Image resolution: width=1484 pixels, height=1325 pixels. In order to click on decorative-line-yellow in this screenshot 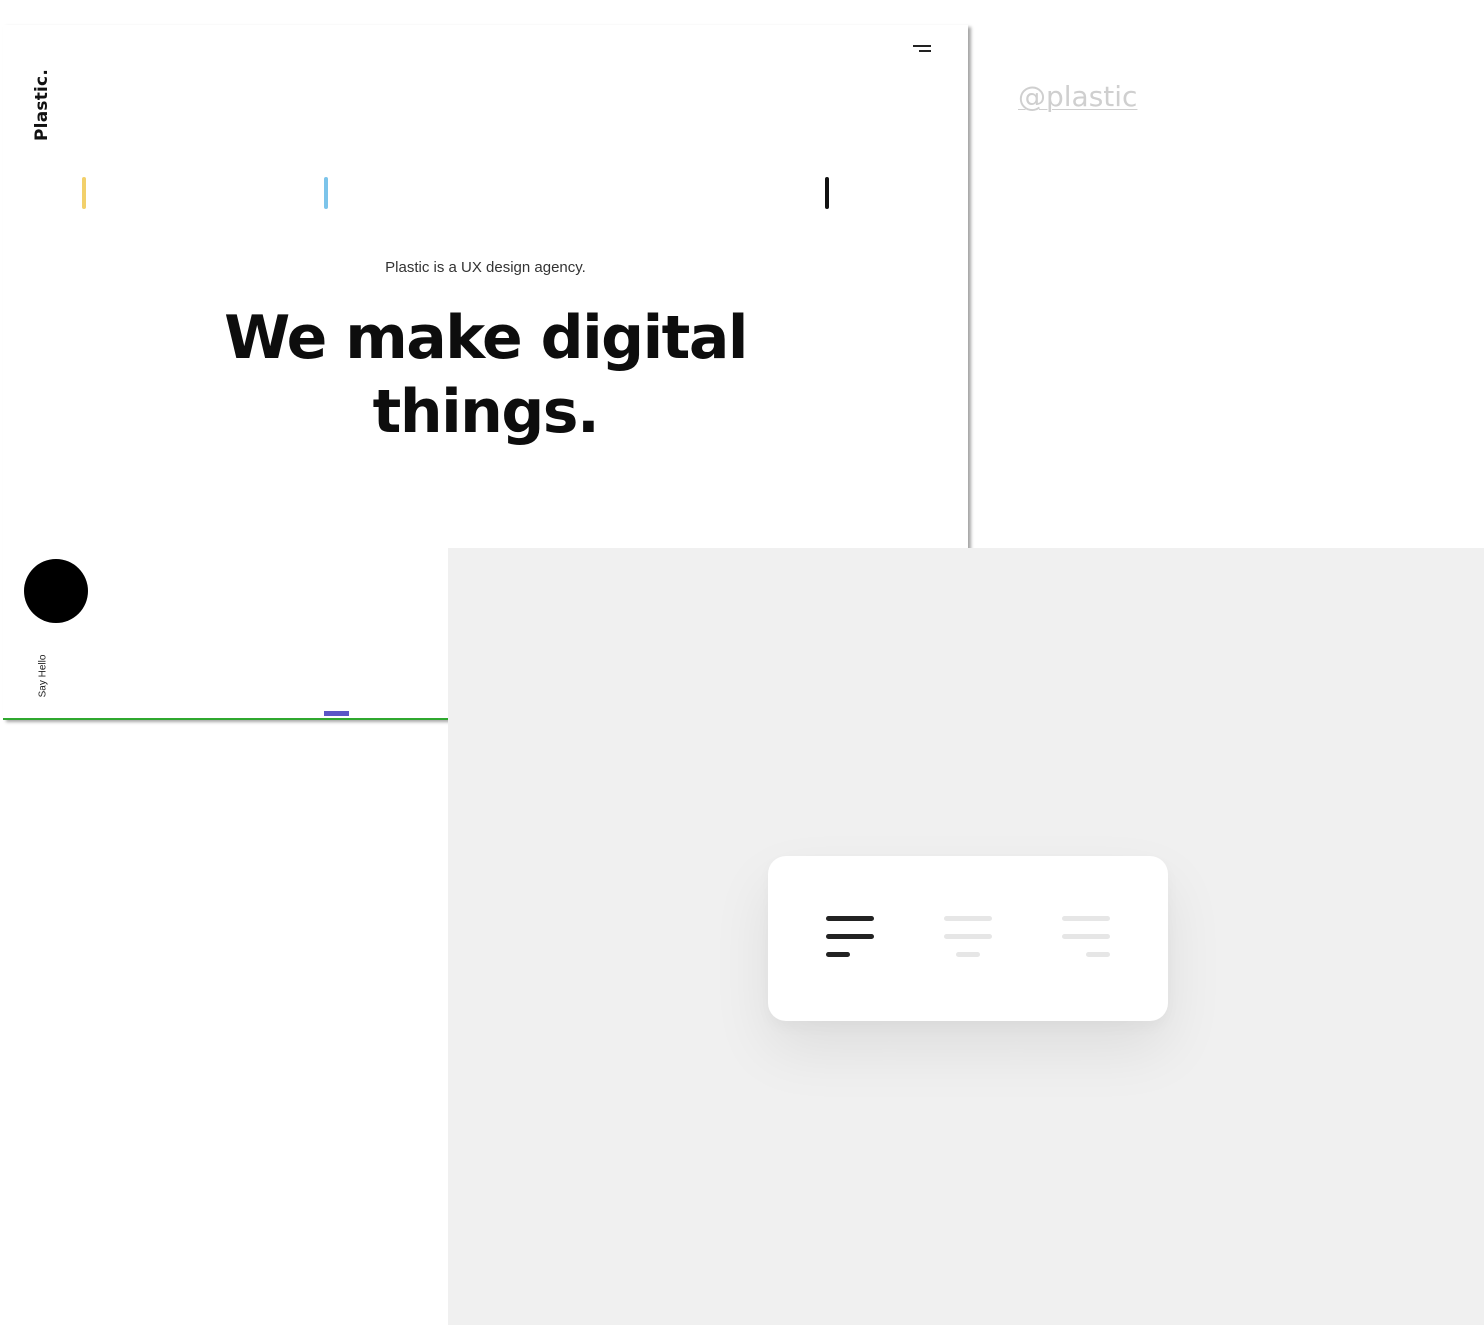, I will do `click(84, 193)`.